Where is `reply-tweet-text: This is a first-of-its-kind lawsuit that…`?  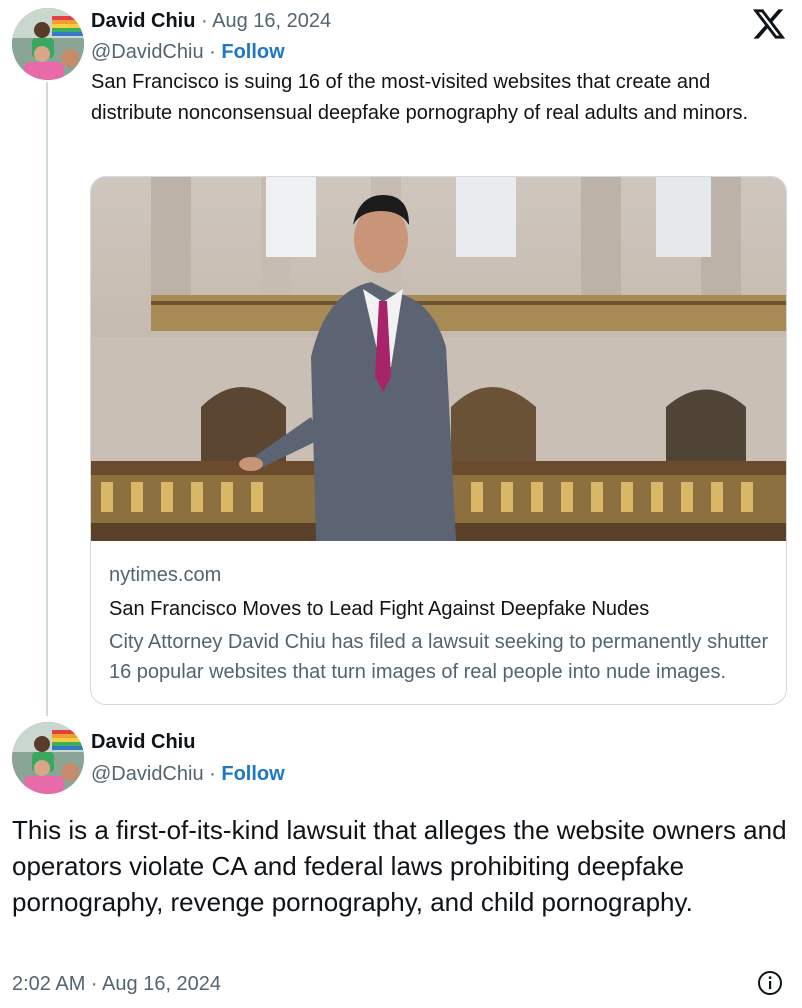
reply-tweet-text: This is a first-of-its-kind lawsuit that… is located at coordinates (399, 866).